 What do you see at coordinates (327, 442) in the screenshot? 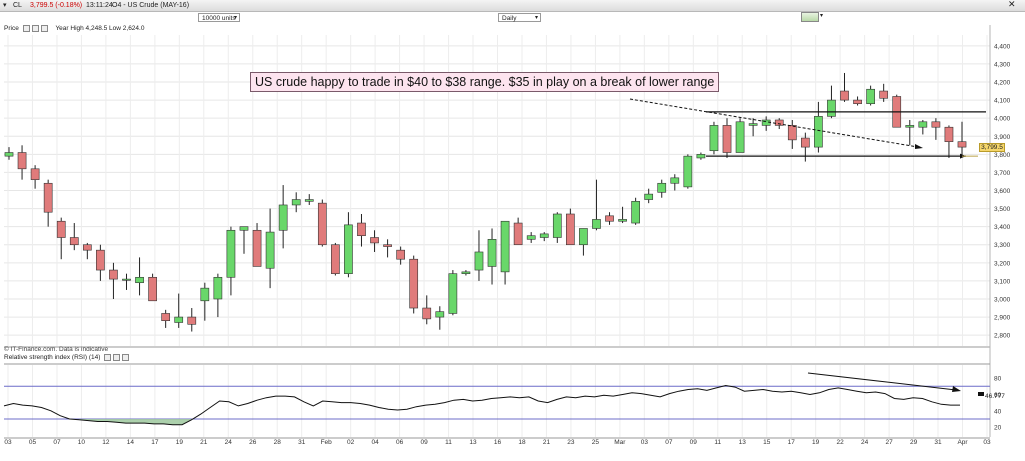
I see `date-tick-label: Feb` at bounding box center [327, 442].